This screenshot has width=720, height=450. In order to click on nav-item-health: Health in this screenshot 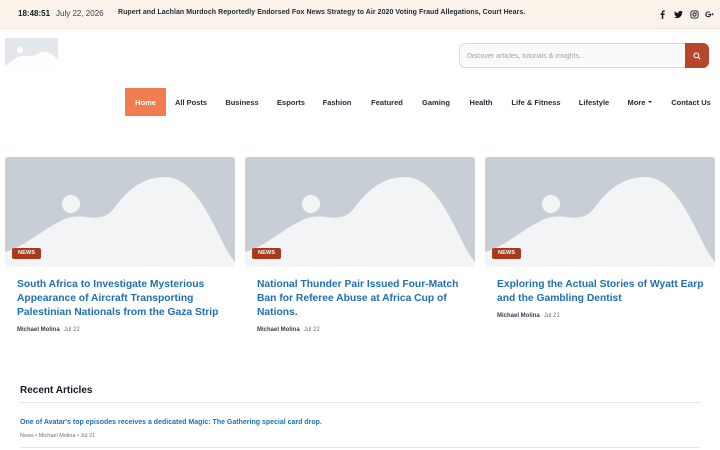, I will do `click(481, 102)`.